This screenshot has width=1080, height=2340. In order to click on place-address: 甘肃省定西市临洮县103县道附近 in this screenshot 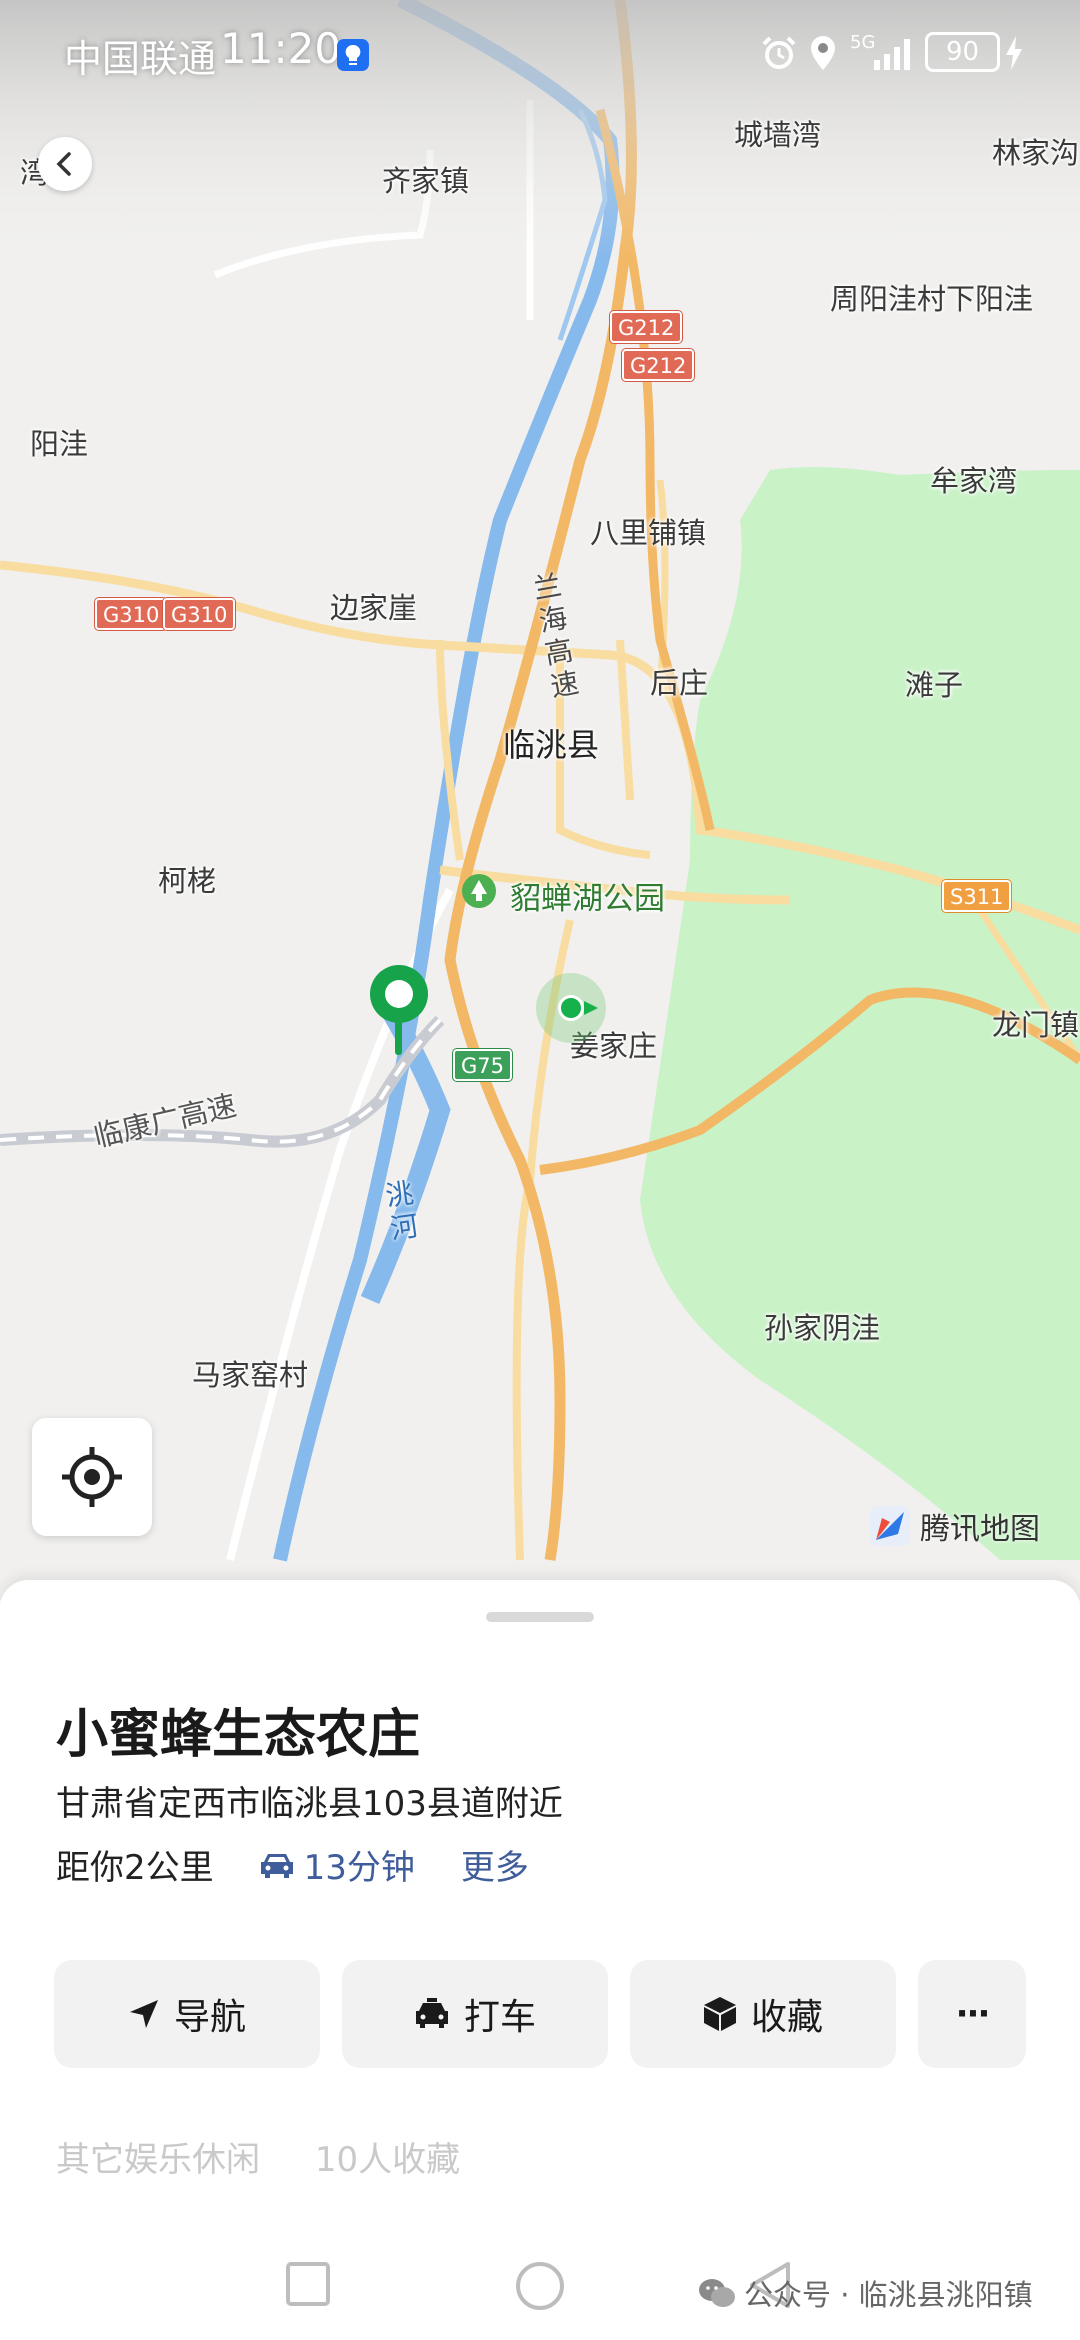, I will do `click(309, 1804)`.